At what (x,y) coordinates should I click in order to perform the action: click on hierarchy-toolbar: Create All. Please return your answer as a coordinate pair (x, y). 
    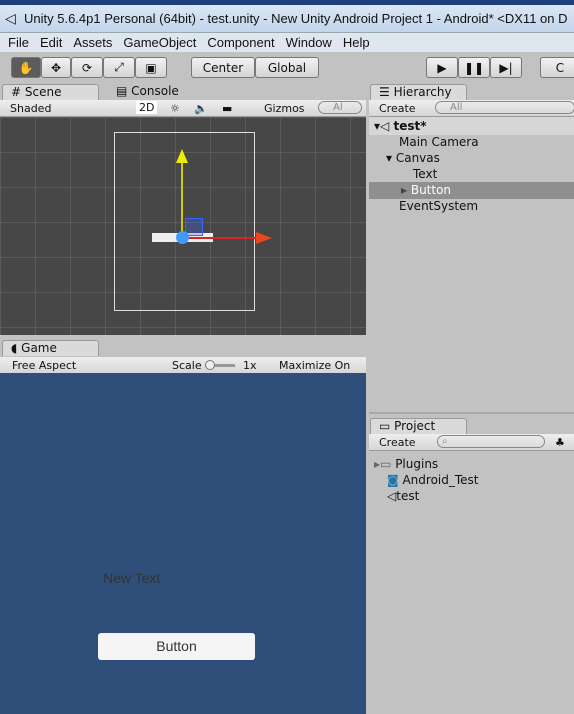
    Looking at the image, I should click on (471, 108).